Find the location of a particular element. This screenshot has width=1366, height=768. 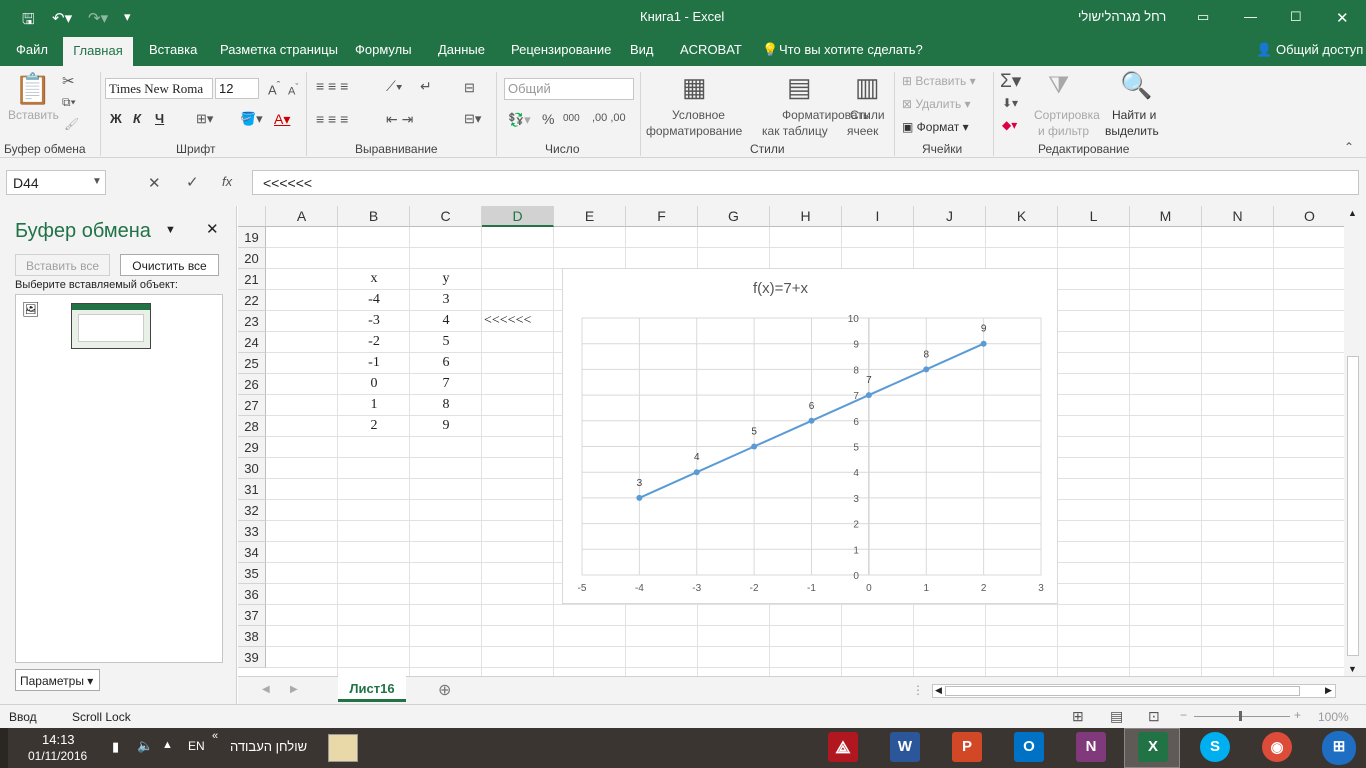

row-header-38: 38 is located at coordinates (252, 636).